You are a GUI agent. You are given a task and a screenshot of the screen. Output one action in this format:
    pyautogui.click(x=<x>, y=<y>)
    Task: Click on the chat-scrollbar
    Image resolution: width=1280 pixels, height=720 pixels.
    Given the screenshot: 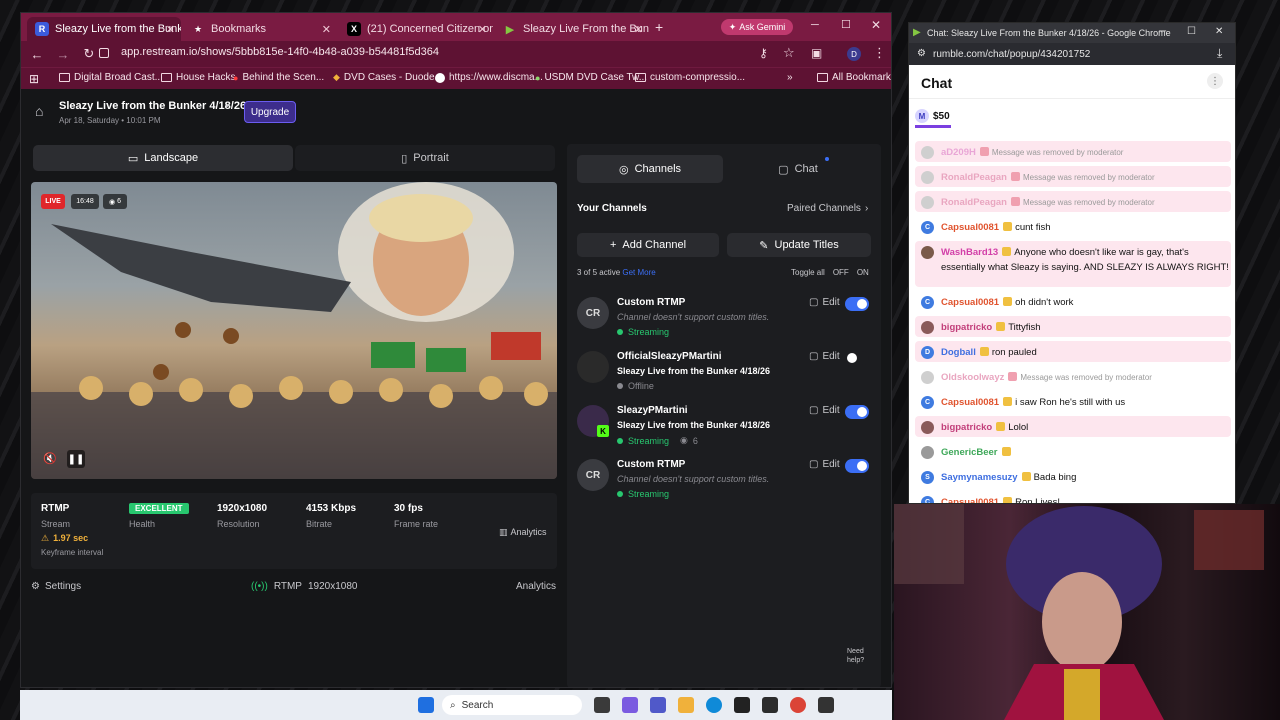 What is the action you would take?
    pyautogui.click(x=1230, y=320)
    